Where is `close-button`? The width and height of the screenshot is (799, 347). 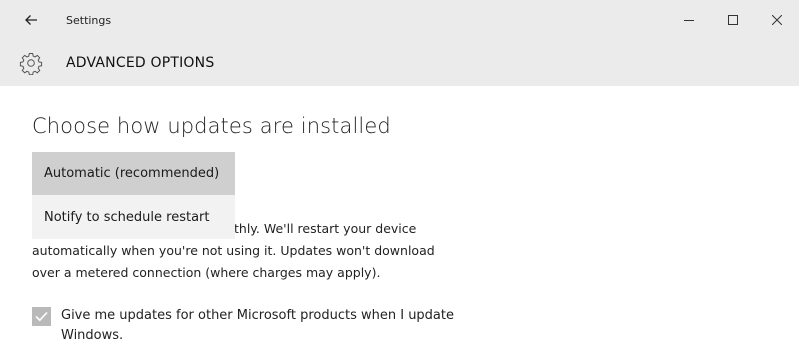 close-button is located at coordinates (777, 20).